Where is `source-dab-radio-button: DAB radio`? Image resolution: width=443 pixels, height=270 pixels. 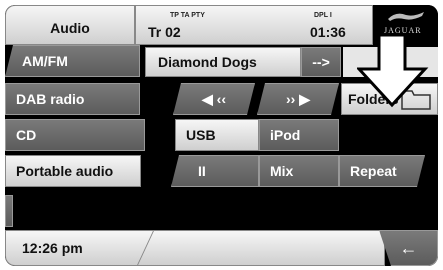
source-dab-radio-button: DAB radio is located at coordinates (72, 99).